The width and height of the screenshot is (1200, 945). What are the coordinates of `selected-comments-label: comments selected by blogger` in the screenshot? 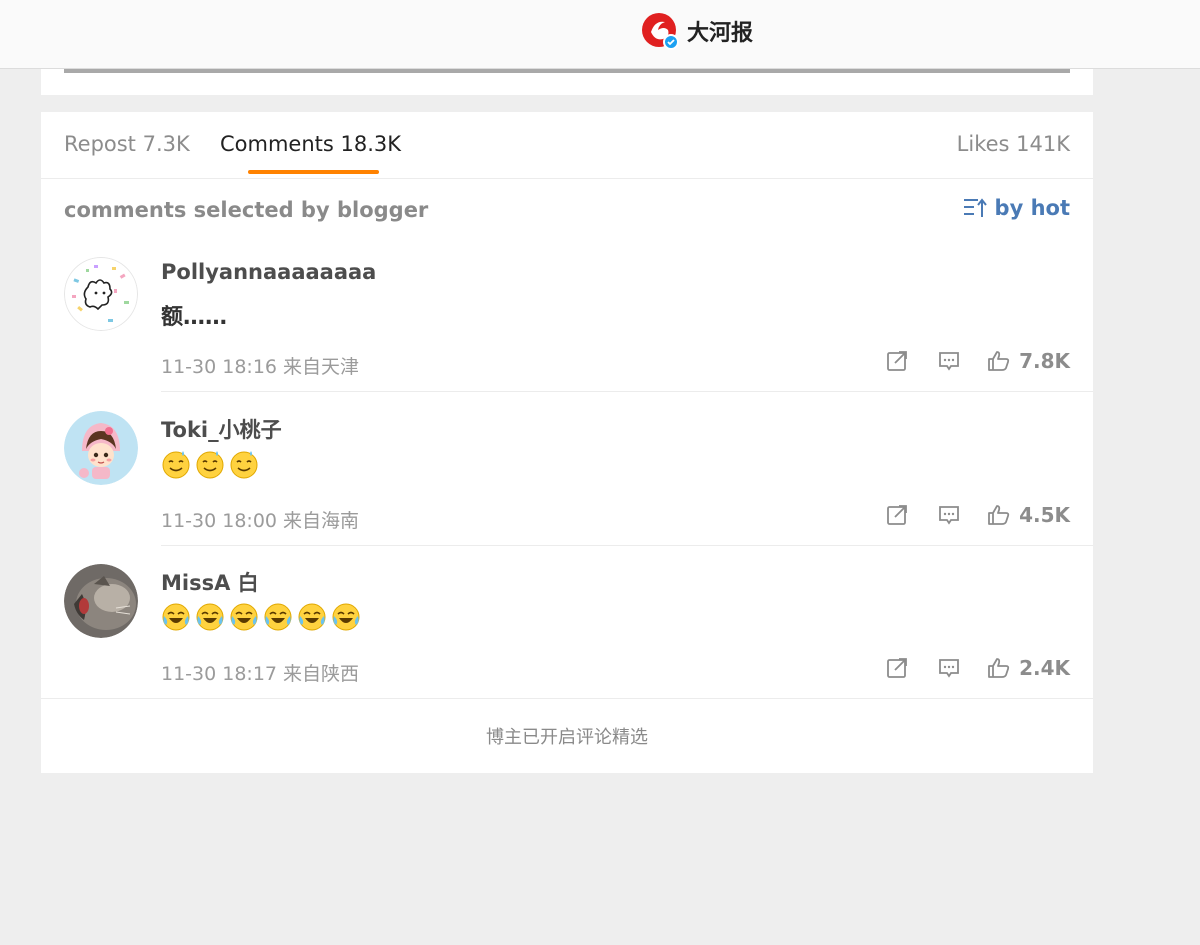 It's located at (246, 210).